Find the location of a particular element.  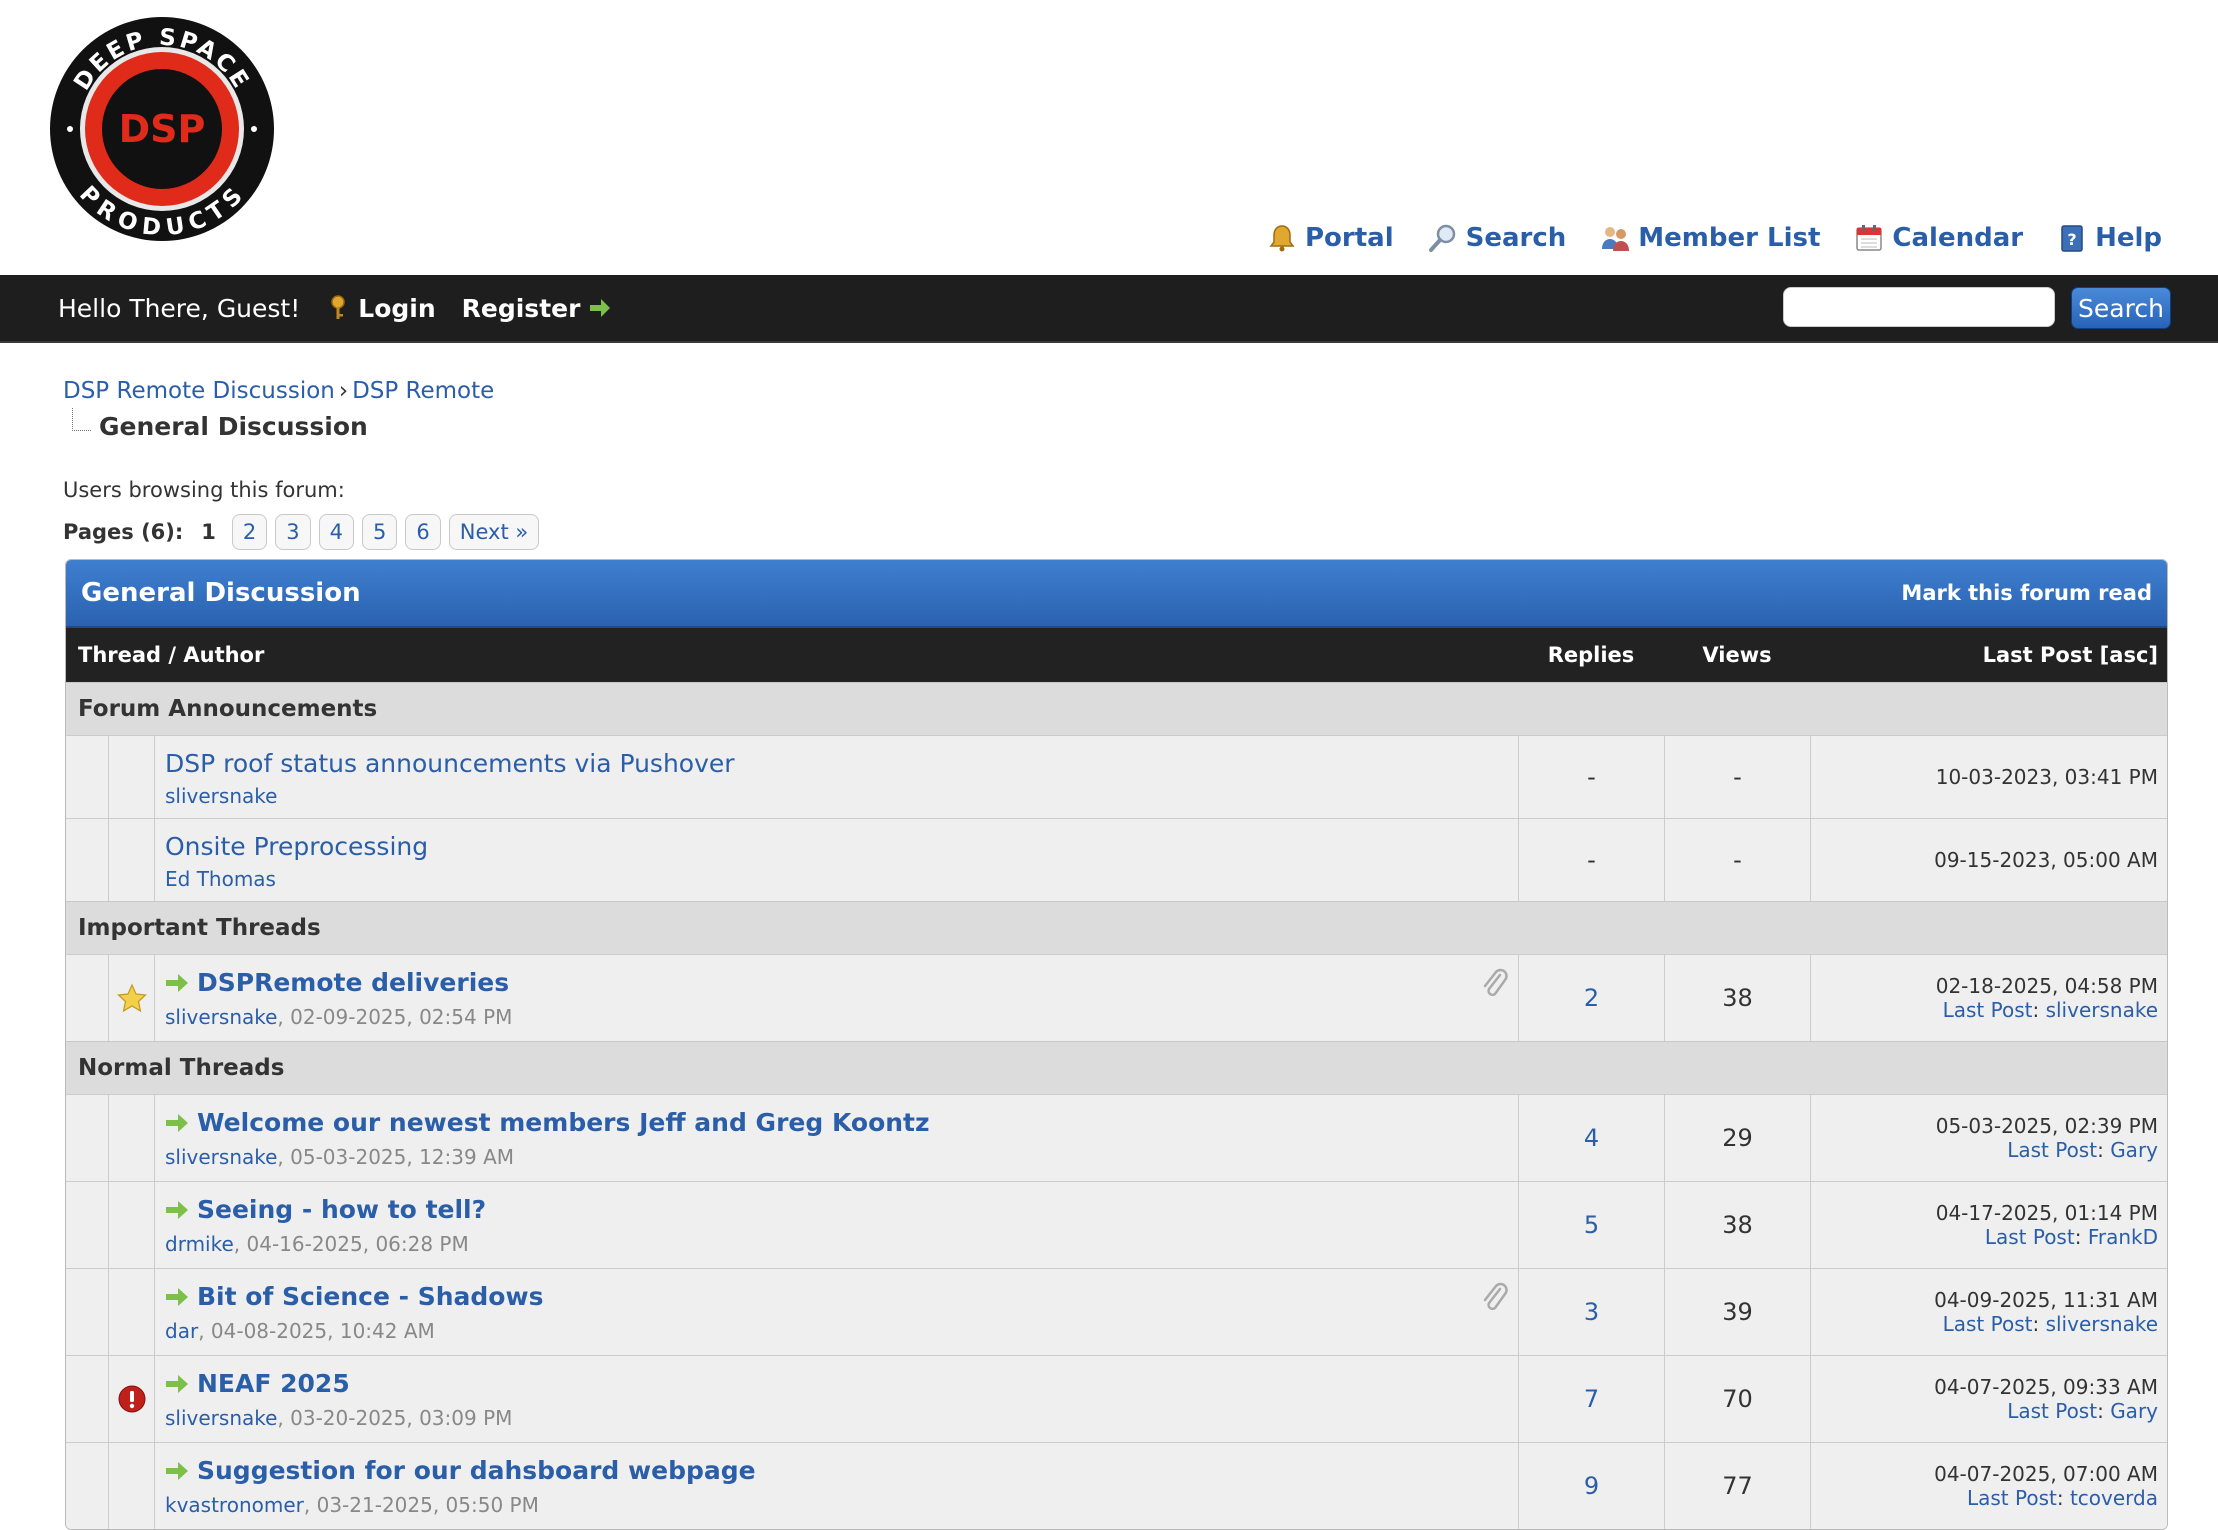

thread-date: , 05-03-2025, 12:39 AM is located at coordinates (396, 1157).